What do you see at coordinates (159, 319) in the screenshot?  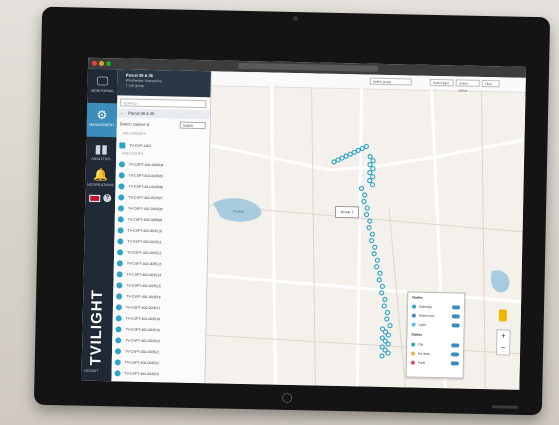 I see `list-item: TV-CSPT-402-003518` at bounding box center [159, 319].